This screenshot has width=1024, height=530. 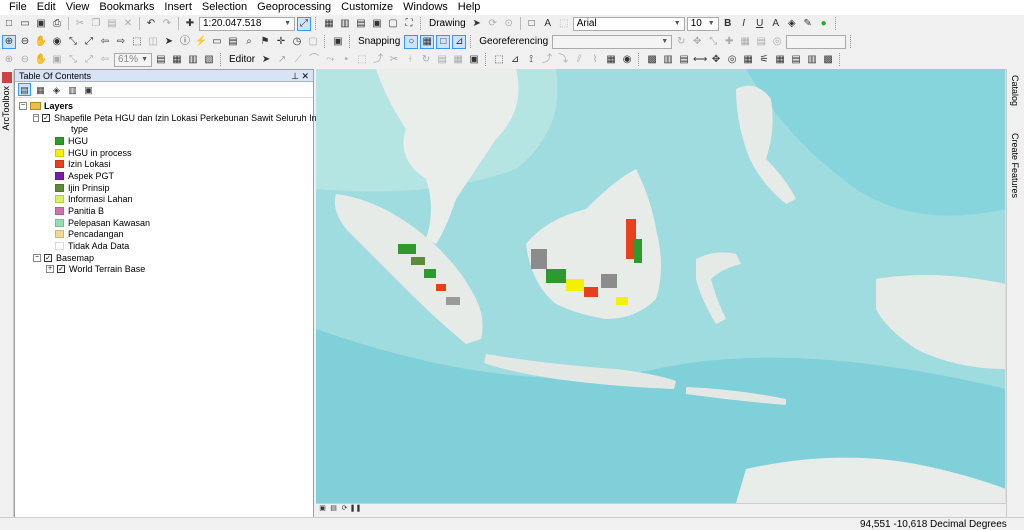 What do you see at coordinates (164, 223) in the screenshot?
I see `legend-item: Pelepasan Kawasan` at bounding box center [164, 223].